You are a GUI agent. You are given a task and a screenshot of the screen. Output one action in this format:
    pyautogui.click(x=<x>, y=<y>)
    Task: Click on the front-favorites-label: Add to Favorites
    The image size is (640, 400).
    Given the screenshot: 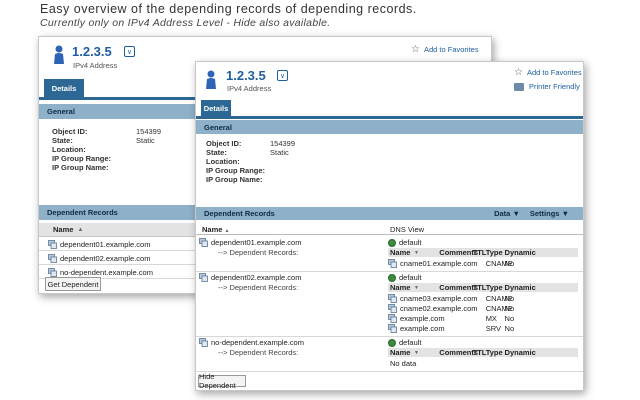 What is the action you would take?
    pyautogui.click(x=554, y=72)
    